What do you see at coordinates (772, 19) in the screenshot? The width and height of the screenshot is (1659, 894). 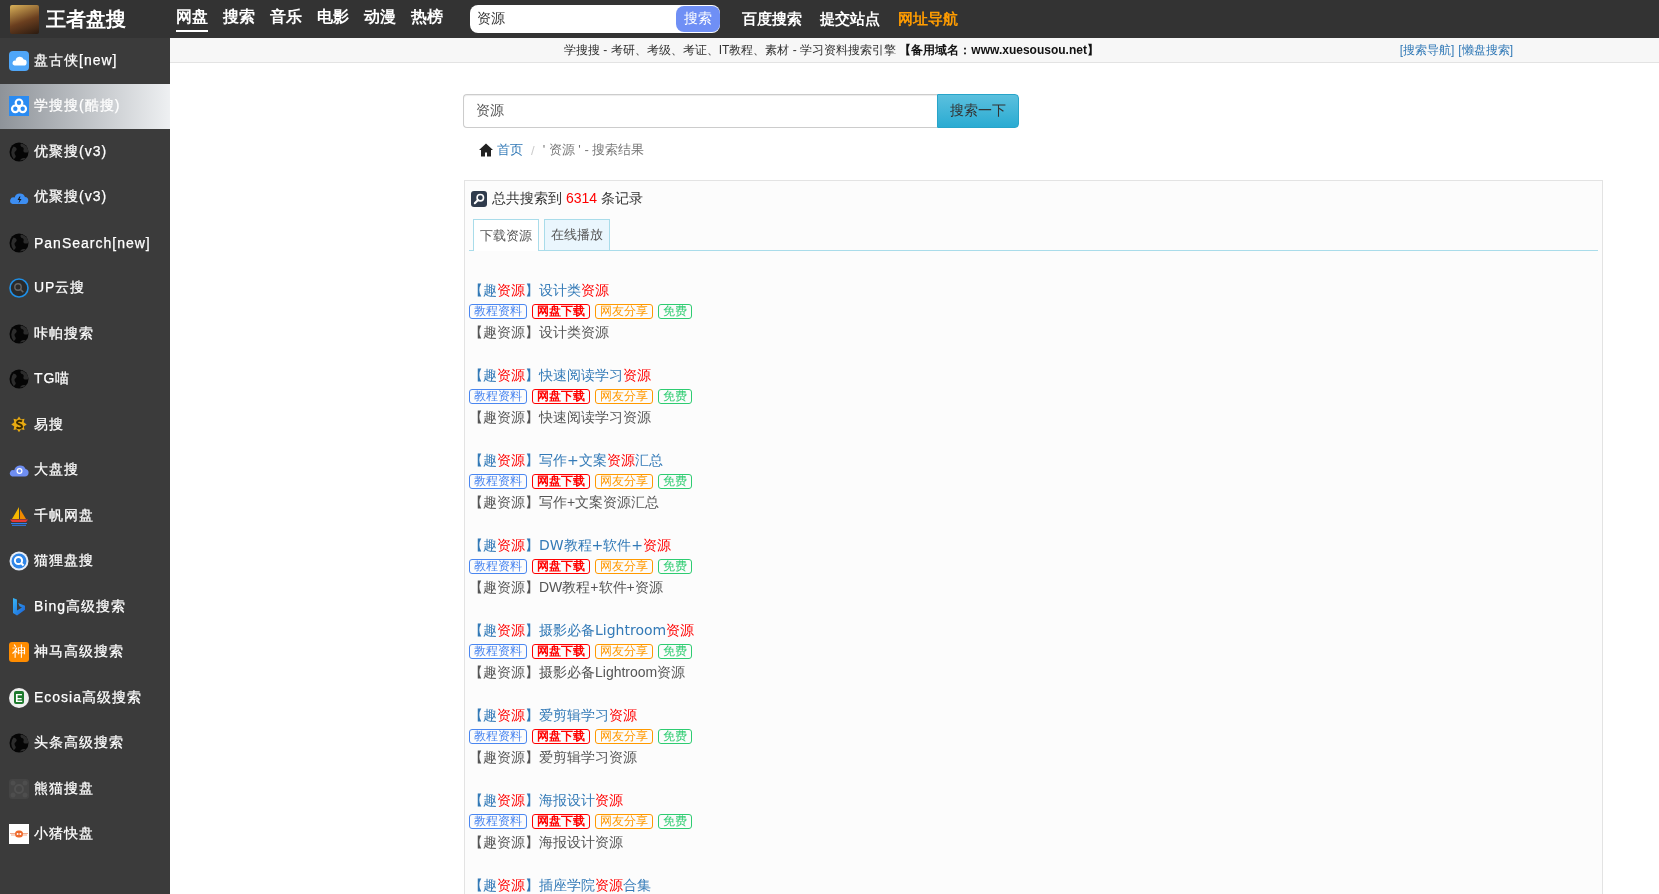 I see `header-link: 百度搜索` at bounding box center [772, 19].